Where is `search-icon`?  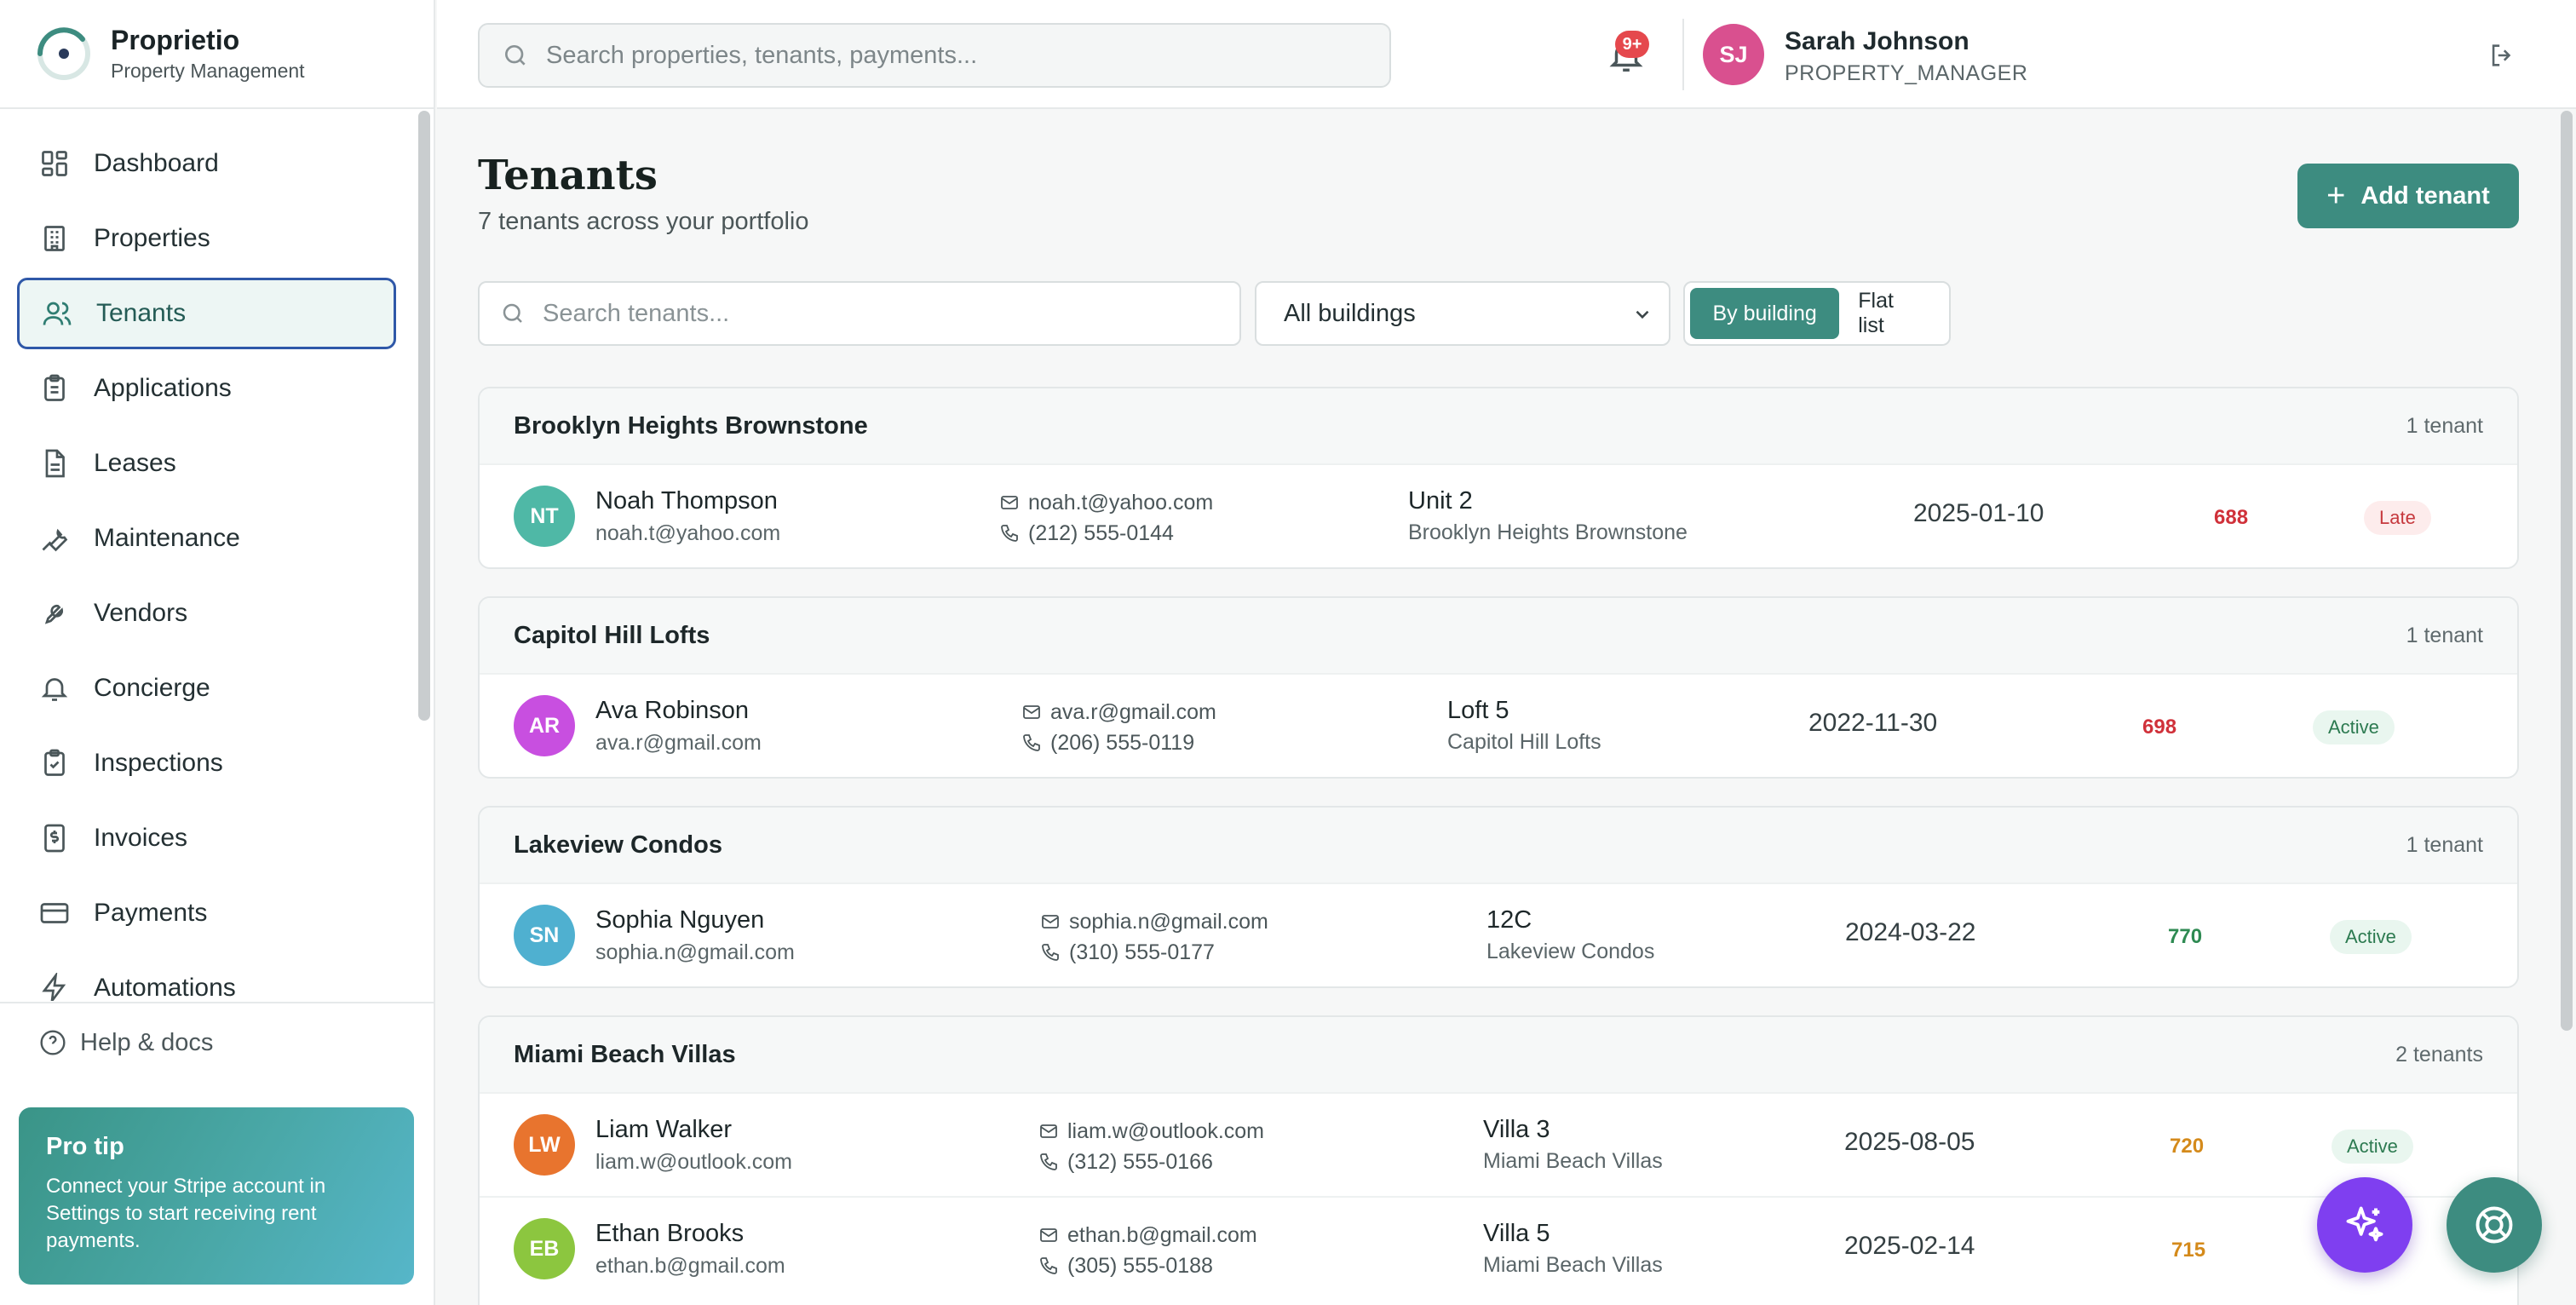
search-icon is located at coordinates (512, 313).